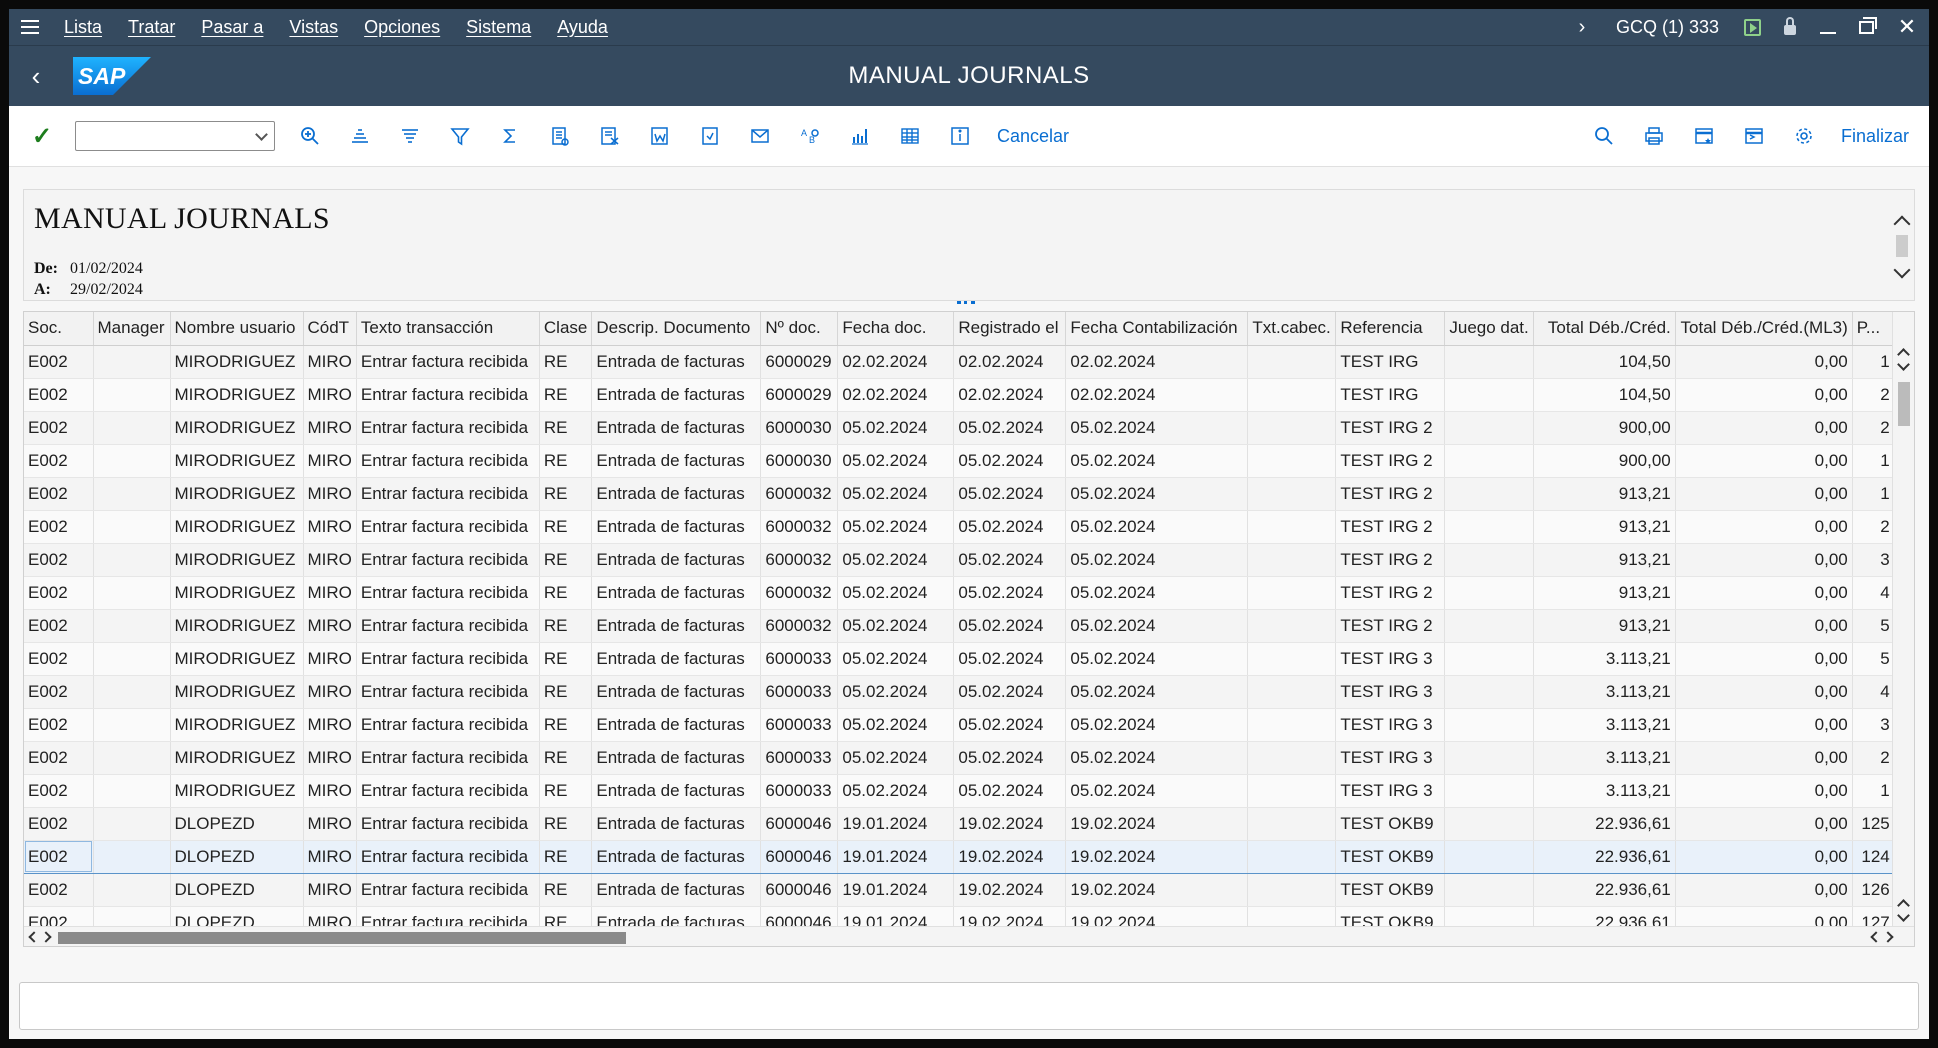 The width and height of the screenshot is (1938, 1048). Describe the element at coordinates (1873, 362) in the screenshot. I see `table-cell: 1` at that location.